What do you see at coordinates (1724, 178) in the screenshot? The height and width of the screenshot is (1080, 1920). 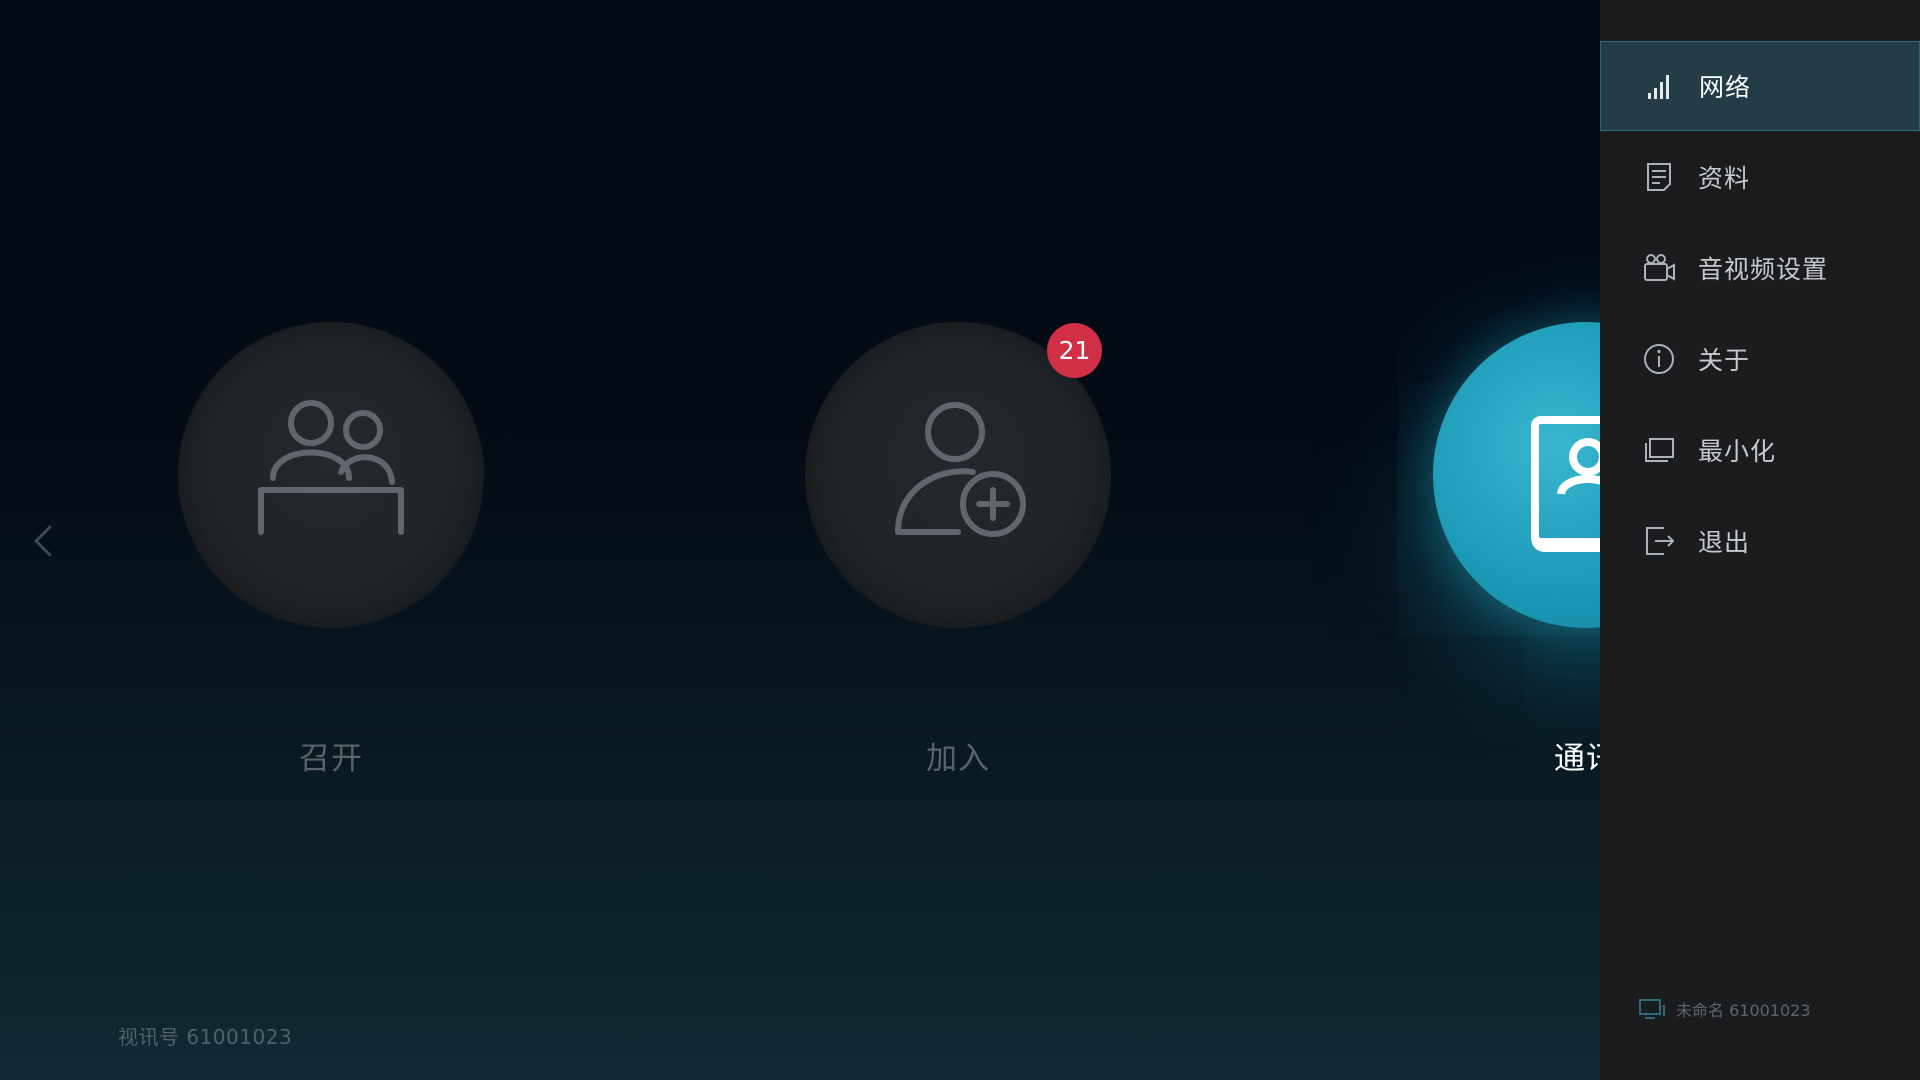 I see `menu-label-materials: 资料` at bounding box center [1724, 178].